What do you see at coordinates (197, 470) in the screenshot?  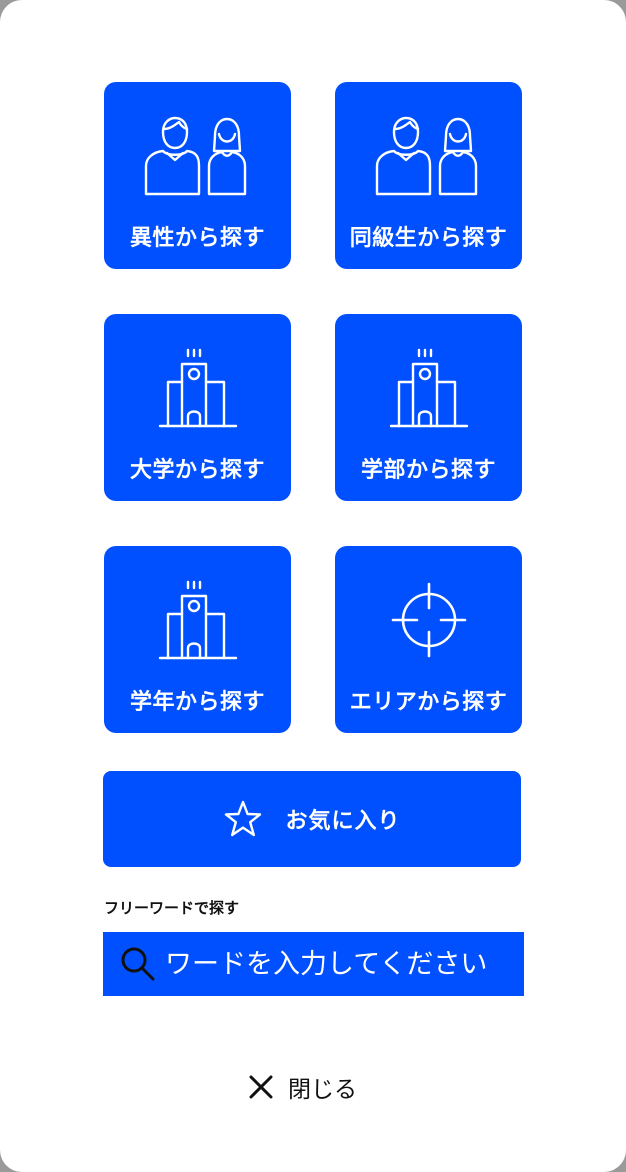 I see `tile-label: 大学から探す` at bounding box center [197, 470].